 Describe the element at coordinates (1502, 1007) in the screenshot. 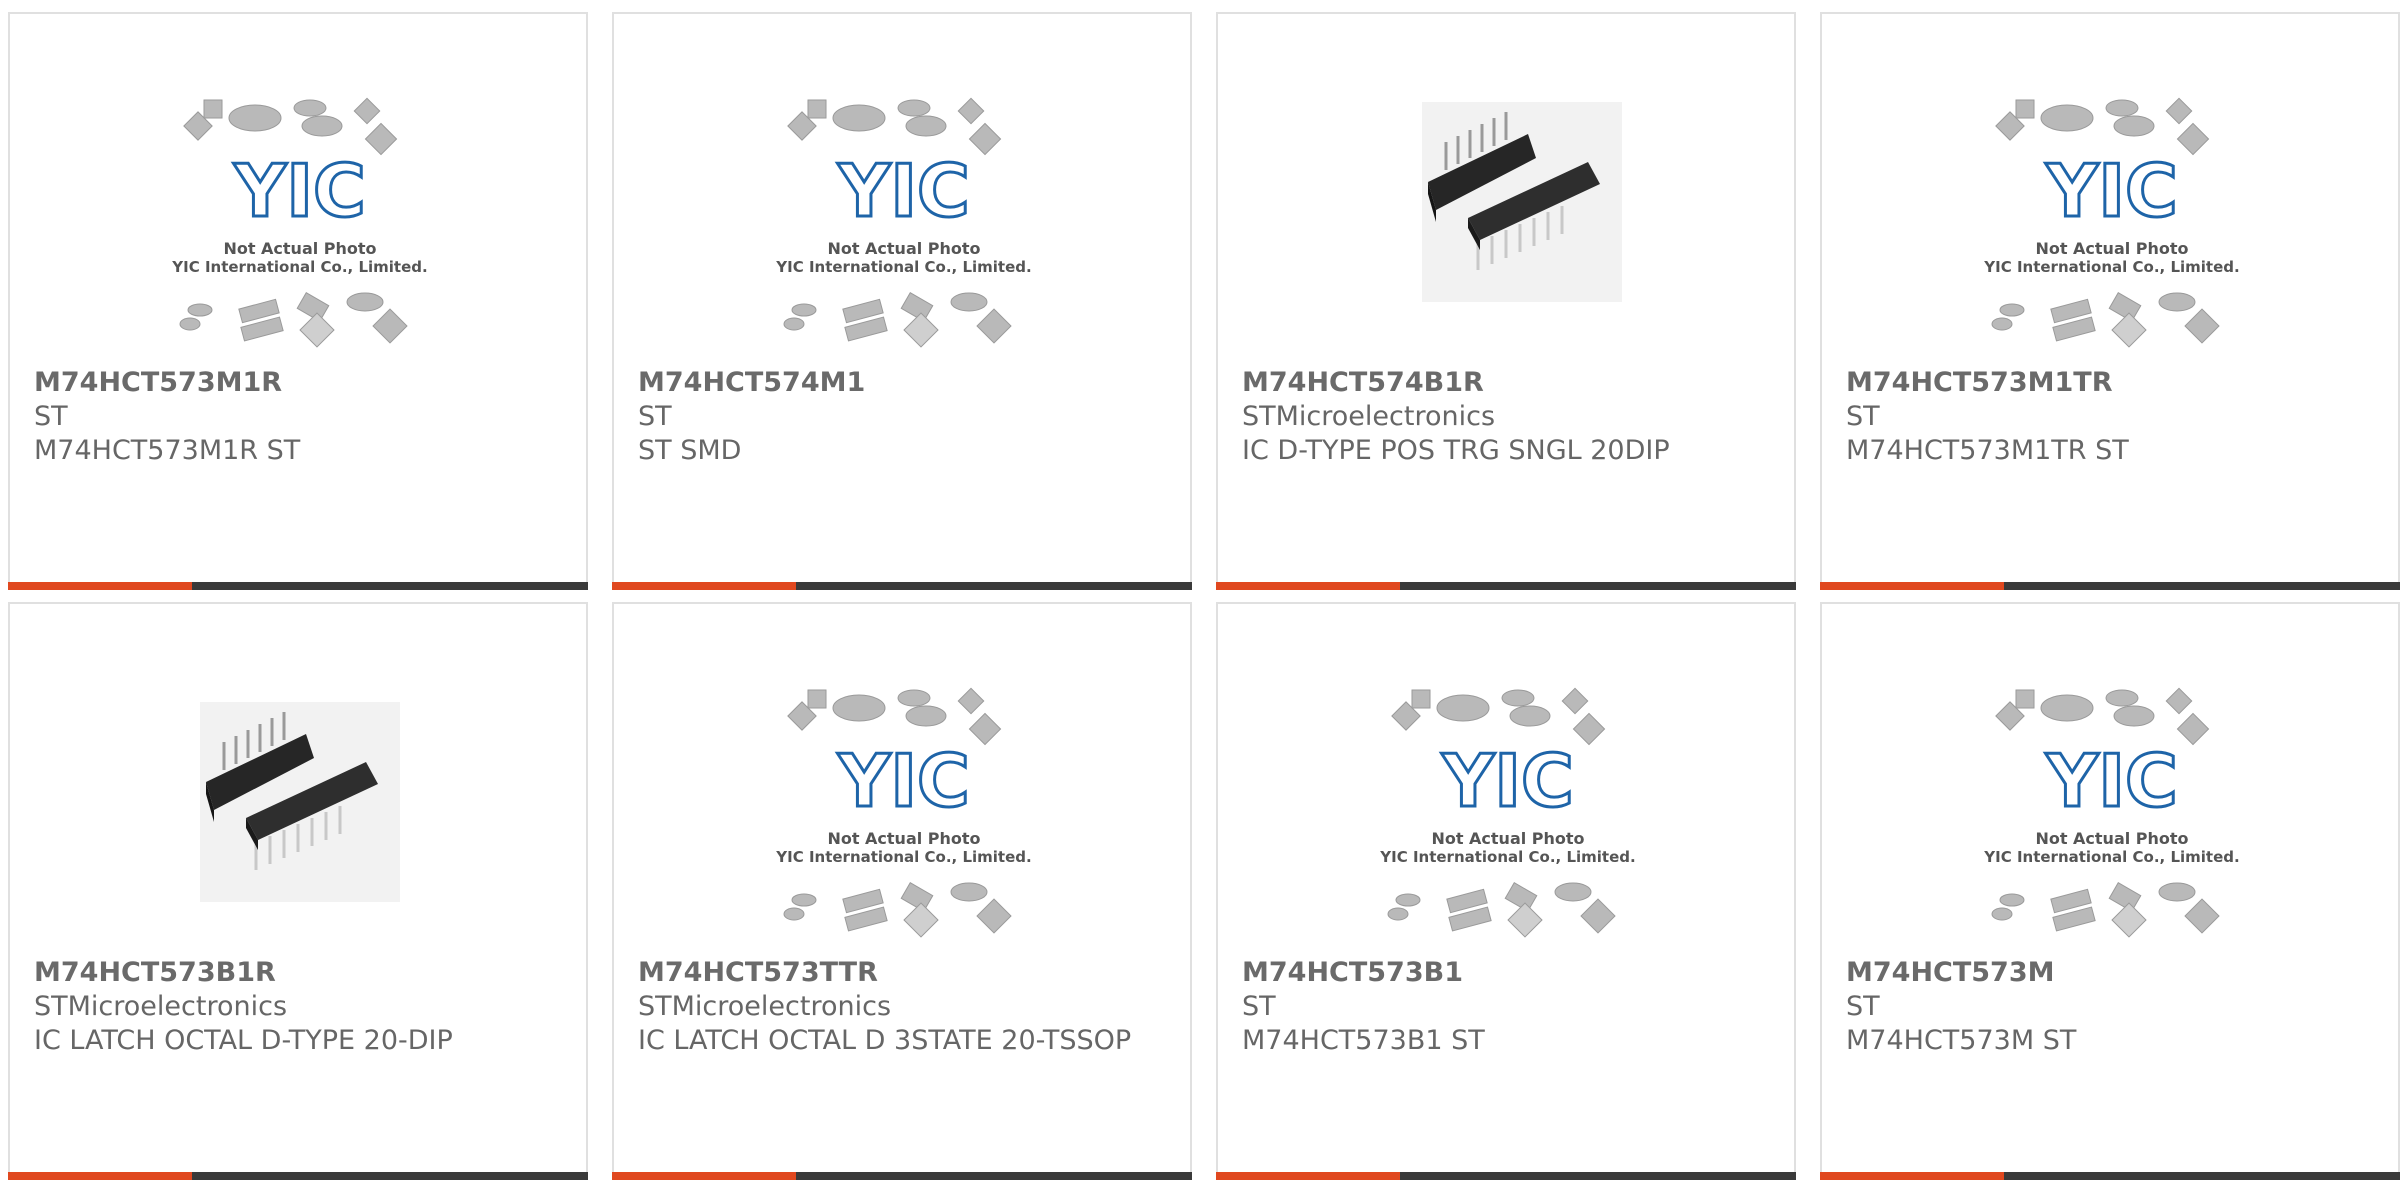

I see `product-info: M74HCT573B1 ST M74HCT573B1 ST` at that location.